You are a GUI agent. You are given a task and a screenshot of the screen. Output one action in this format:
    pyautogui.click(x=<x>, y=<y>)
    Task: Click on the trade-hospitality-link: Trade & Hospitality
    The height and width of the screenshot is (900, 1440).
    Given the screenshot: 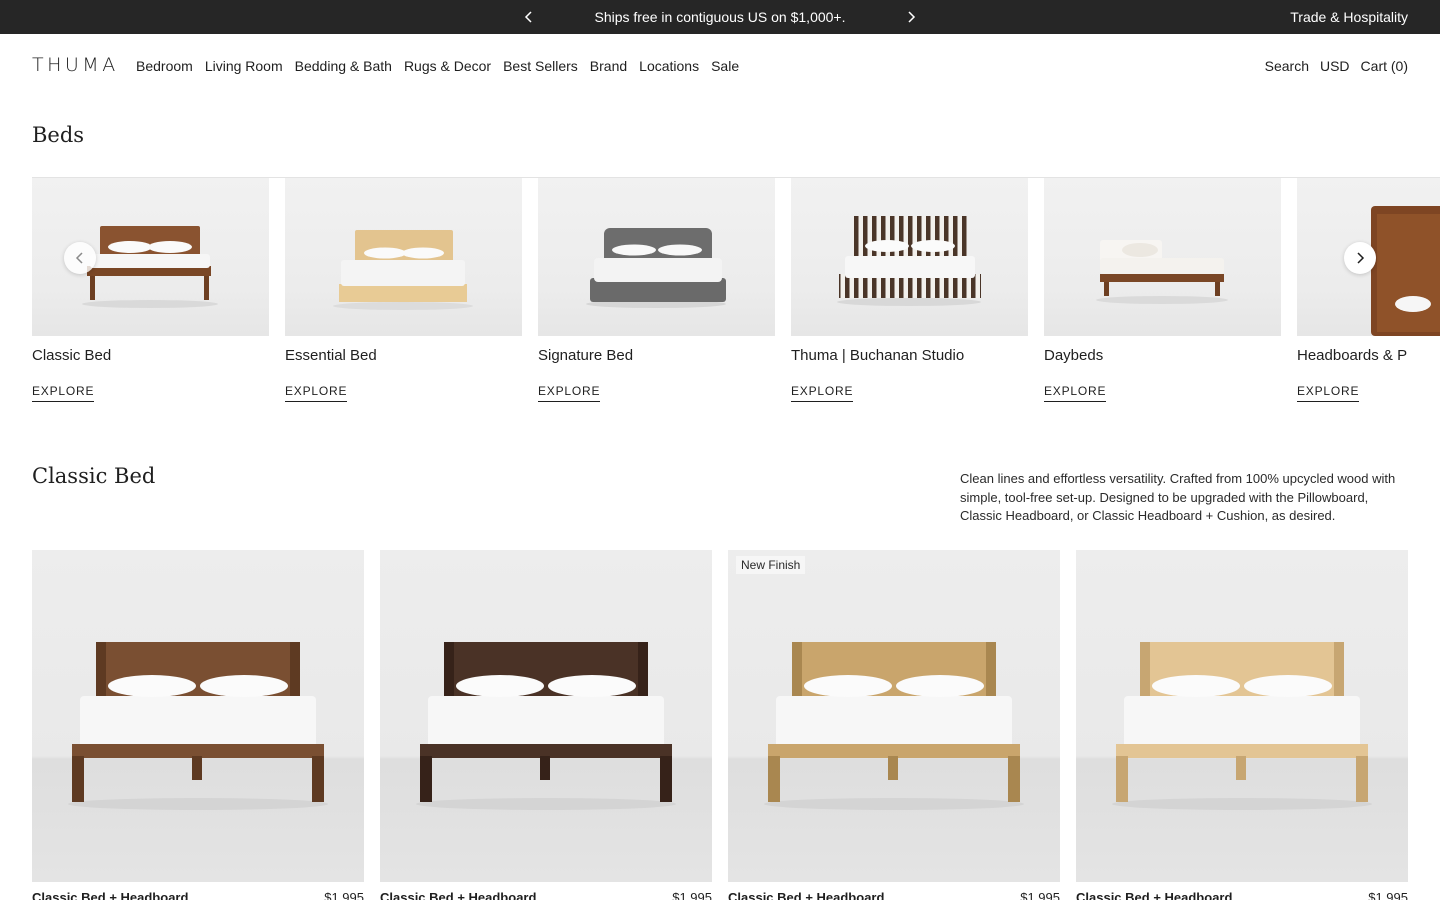 What is the action you would take?
    pyautogui.click(x=1349, y=17)
    